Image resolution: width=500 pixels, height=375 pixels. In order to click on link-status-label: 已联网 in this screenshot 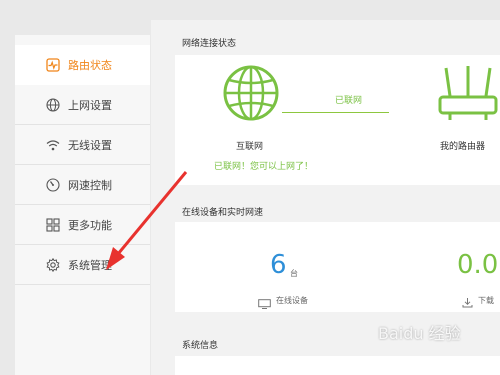, I will do `click(349, 101)`.